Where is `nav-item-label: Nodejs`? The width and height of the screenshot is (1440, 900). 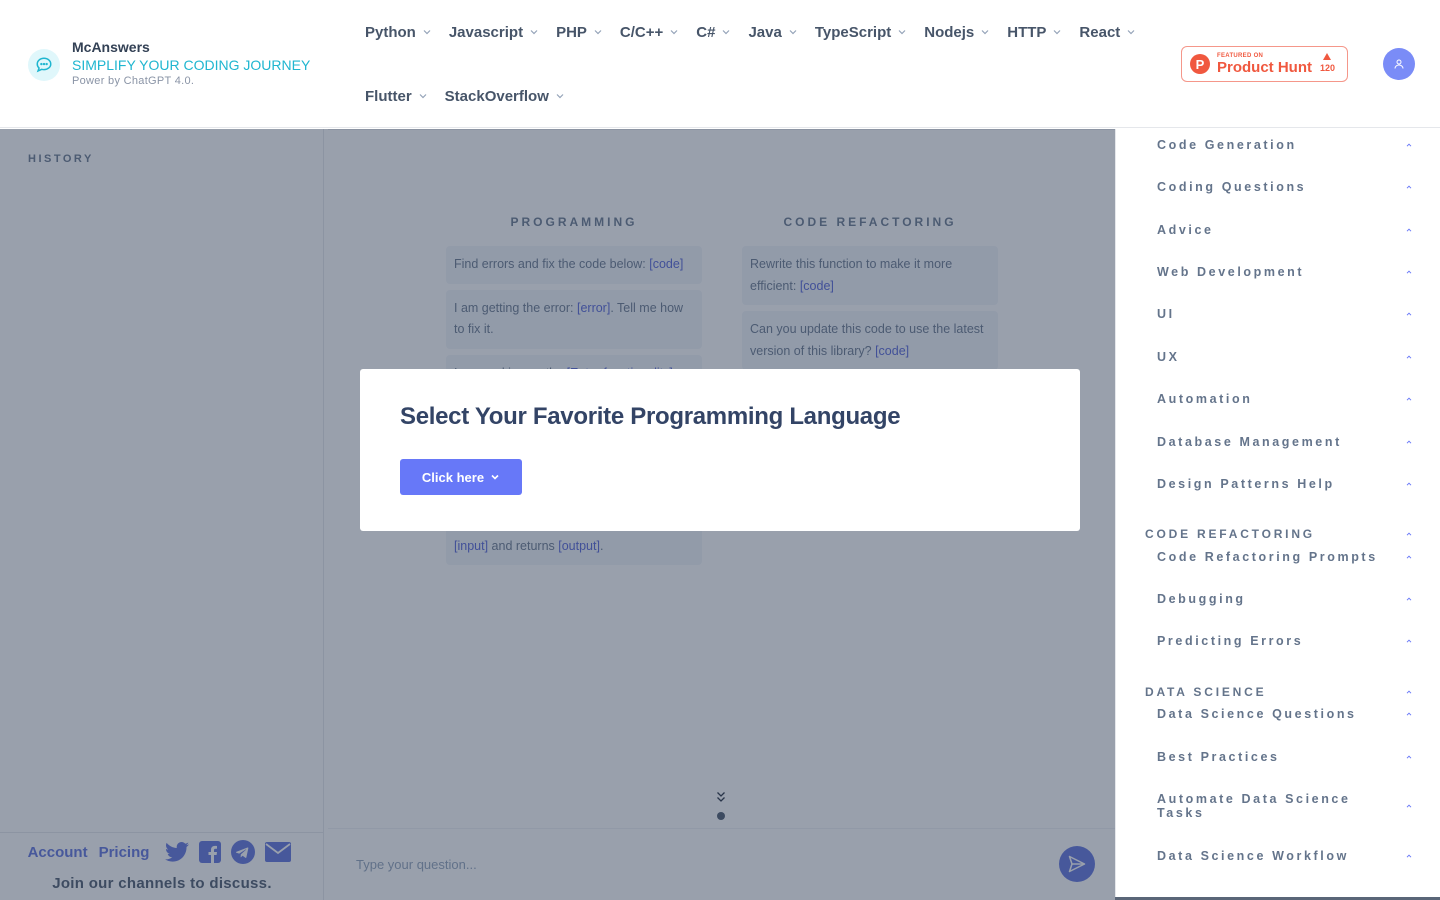 nav-item-label: Nodejs is located at coordinates (949, 32).